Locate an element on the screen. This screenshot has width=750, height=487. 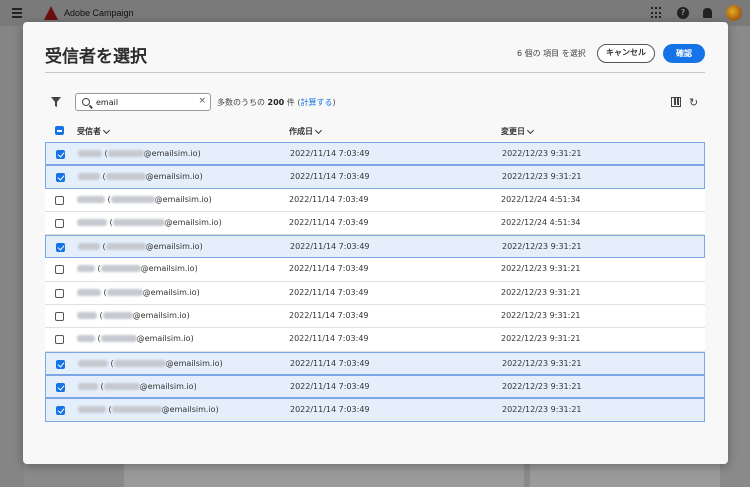
selected-count-text: 6 個の 項目 を選択 is located at coordinates (551, 53).